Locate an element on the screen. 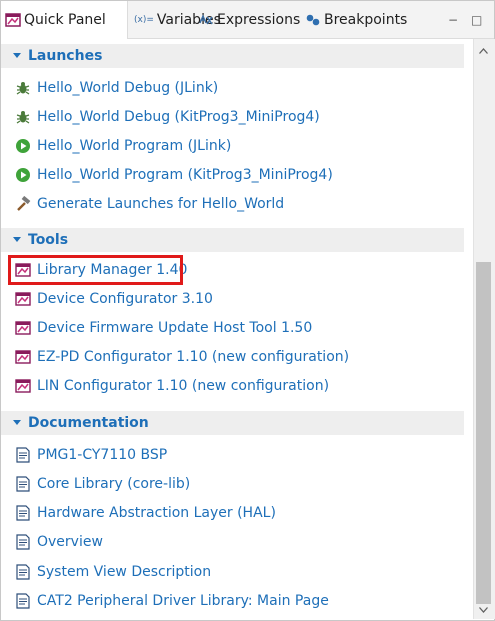 Image resolution: width=495 pixels, height=621 pixels. scrollbar-thumb is located at coordinates (483, 433).